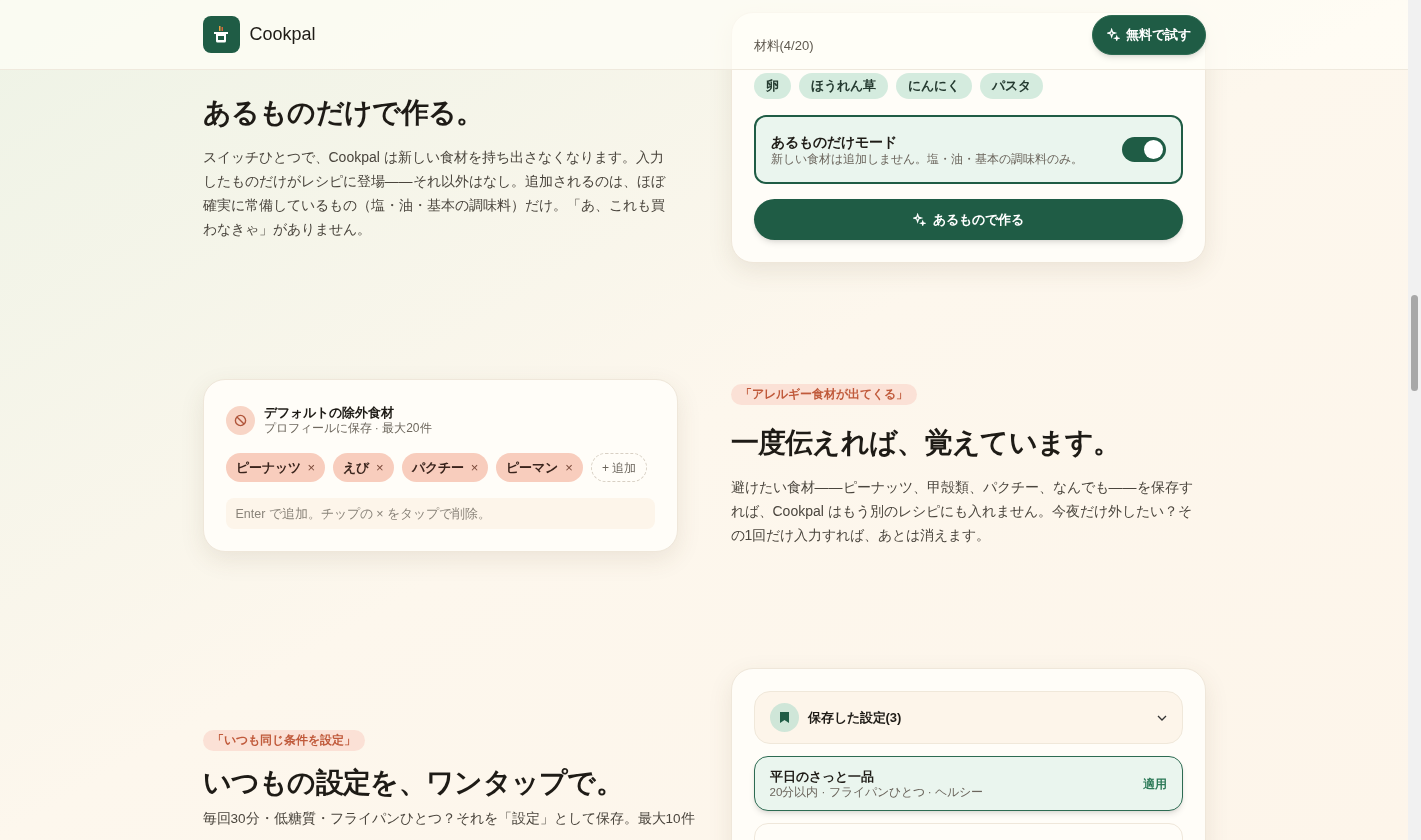  I want to click on chip-label: ピーマン, so click(532, 467).